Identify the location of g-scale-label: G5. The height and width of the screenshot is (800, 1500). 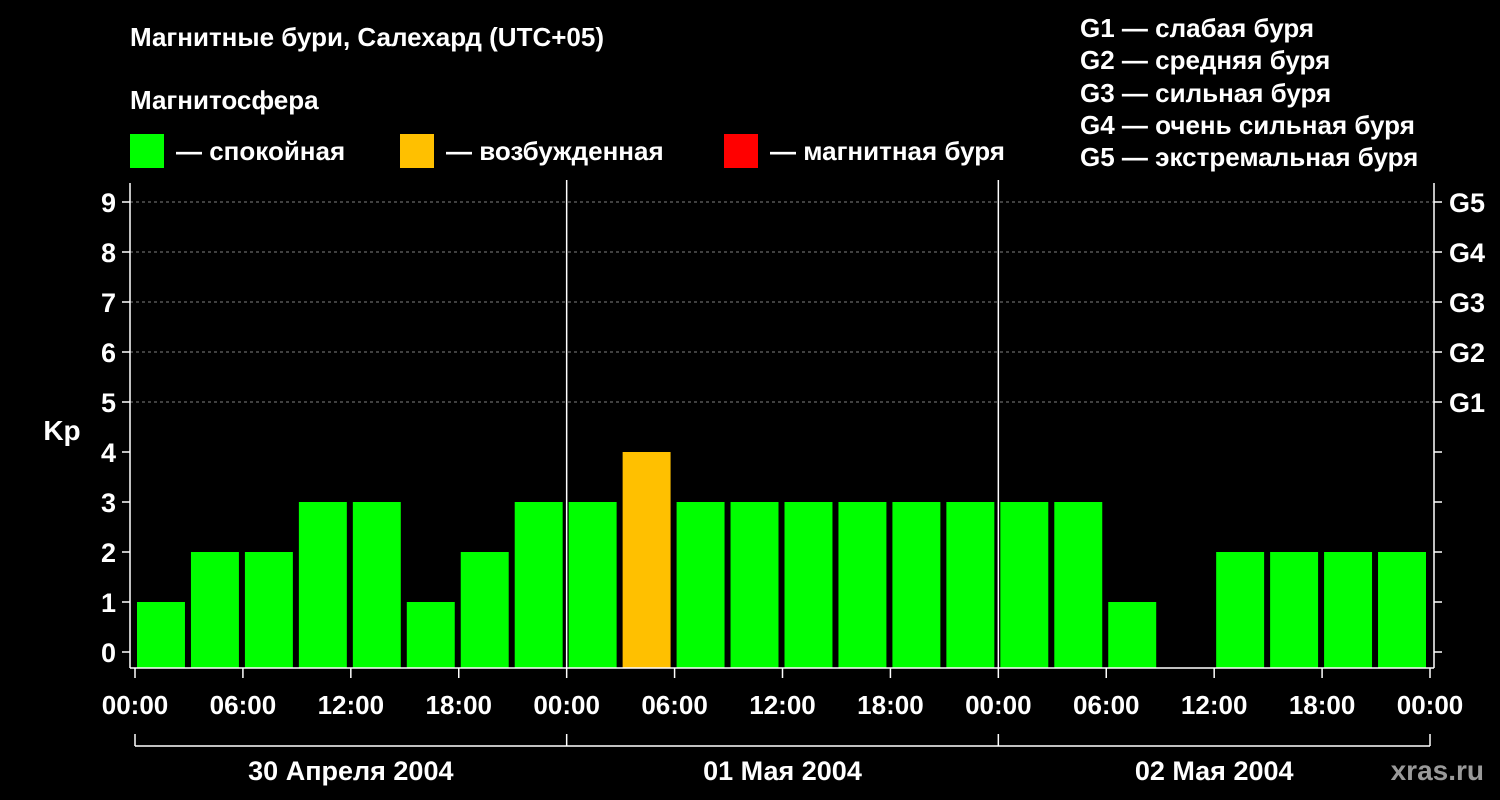
(1467, 203).